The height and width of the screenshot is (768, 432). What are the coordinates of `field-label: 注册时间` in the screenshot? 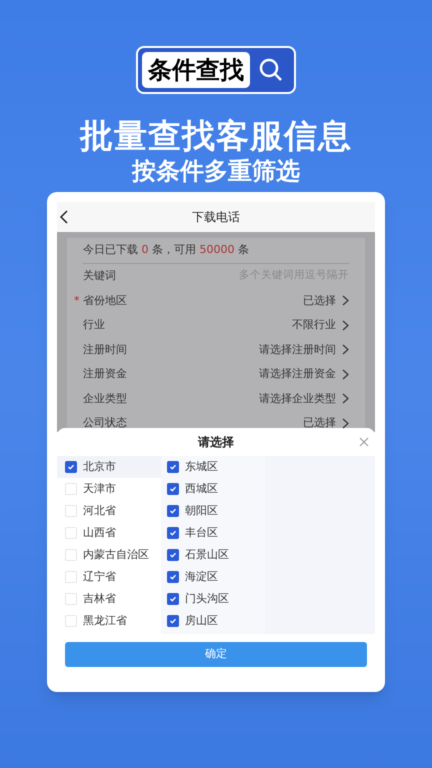 It's located at (105, 350).